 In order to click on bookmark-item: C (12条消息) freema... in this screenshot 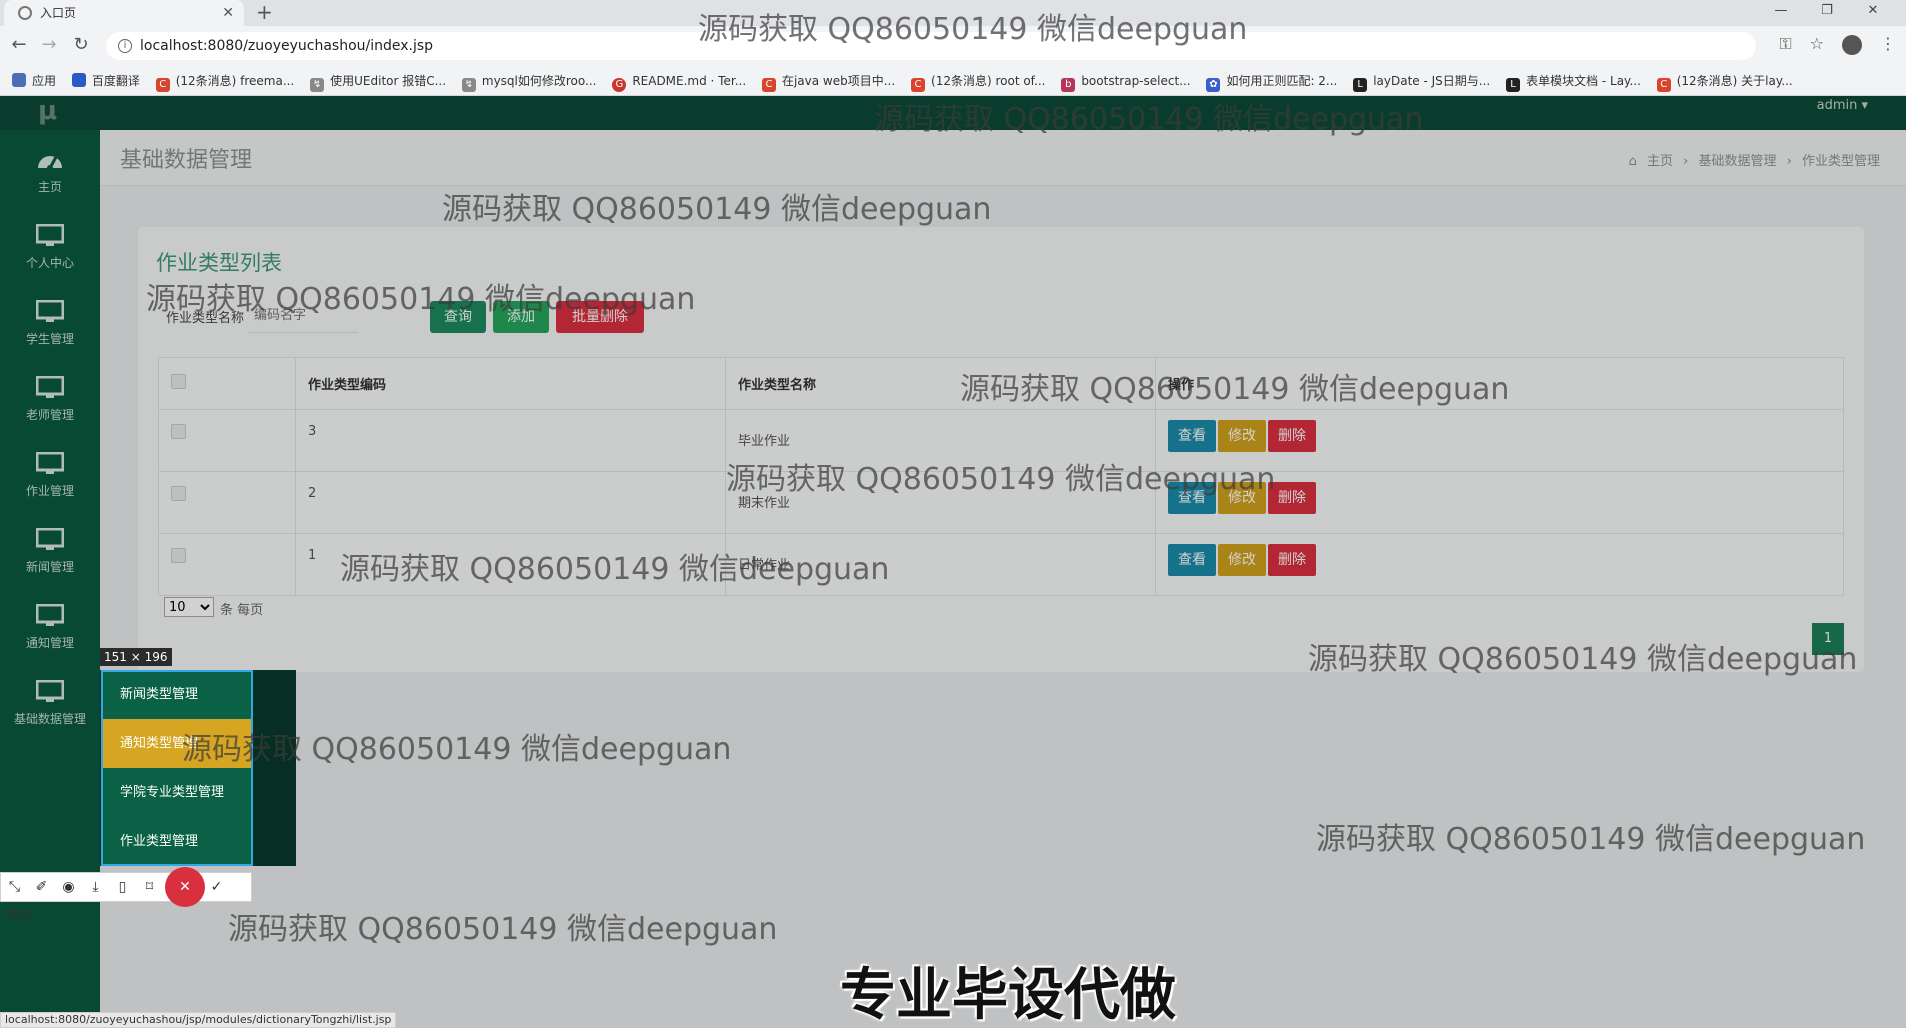, I will do `click(224, 80)`.